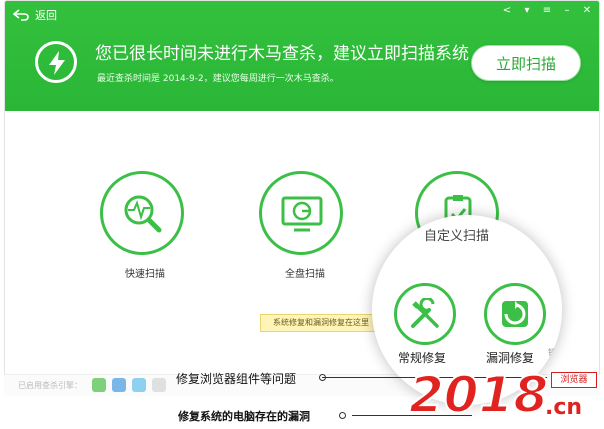 This screenshot has width=604, height=429. I want to click on wrench-screwdriver-icon, so click(425, 313).